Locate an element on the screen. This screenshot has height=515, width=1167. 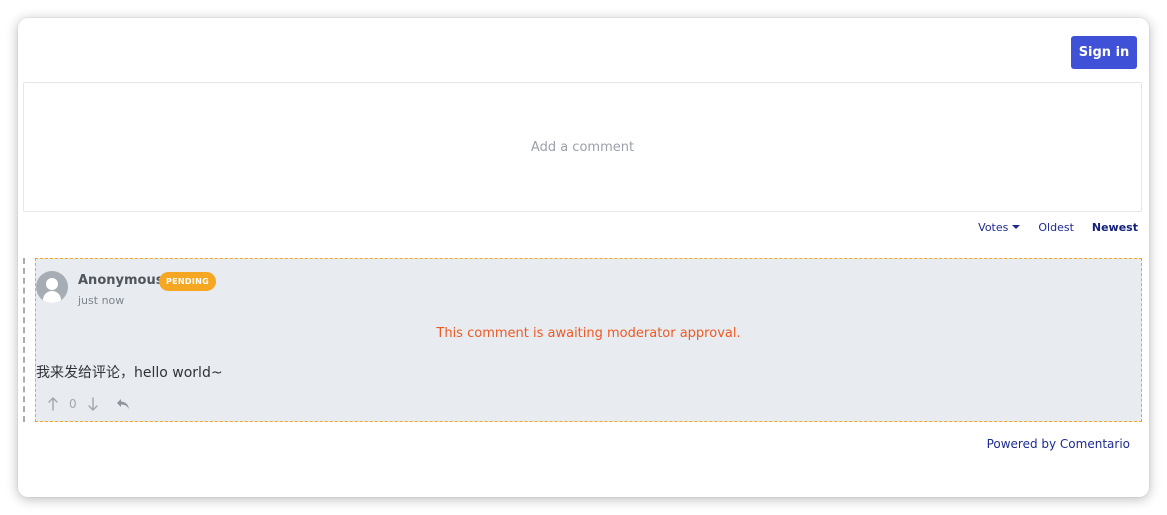
sort-votes: Votes is located at coordinates (999, 227).